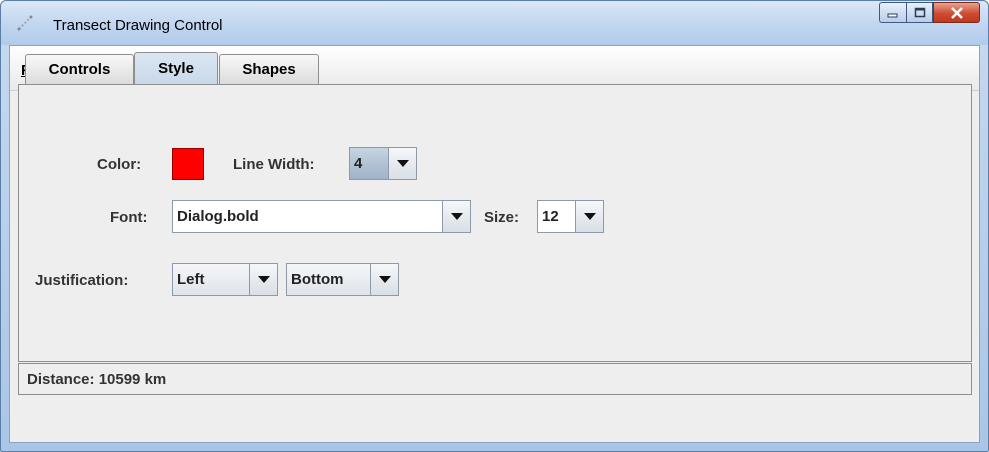  I want to click on color-swatch, so click(188, 164).